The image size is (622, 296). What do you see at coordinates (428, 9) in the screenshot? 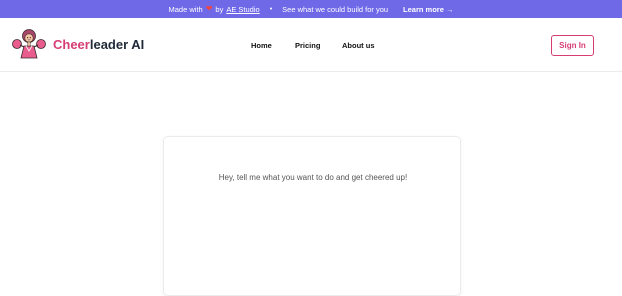
I see `learn-more-link: Learn more →` at bounding box center [428, 9].